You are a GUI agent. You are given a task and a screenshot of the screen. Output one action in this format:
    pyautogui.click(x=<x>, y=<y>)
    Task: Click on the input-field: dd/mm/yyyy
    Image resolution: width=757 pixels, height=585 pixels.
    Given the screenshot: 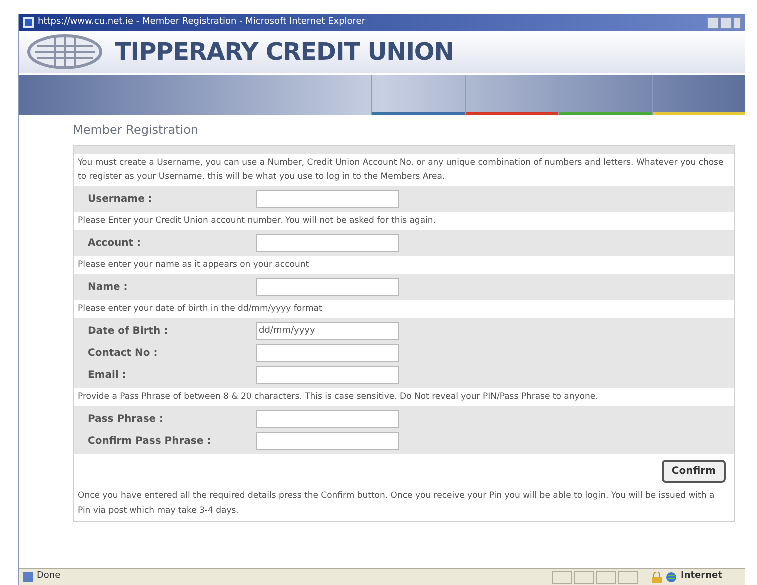 What is the action you would take?
    pyautogui.click(x=327, y=331)
    